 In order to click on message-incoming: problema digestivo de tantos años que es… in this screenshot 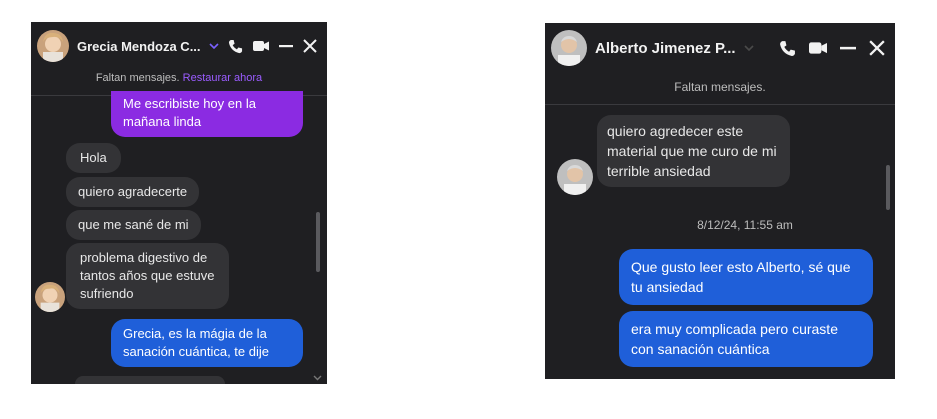, I will do `click(147, 276)`.